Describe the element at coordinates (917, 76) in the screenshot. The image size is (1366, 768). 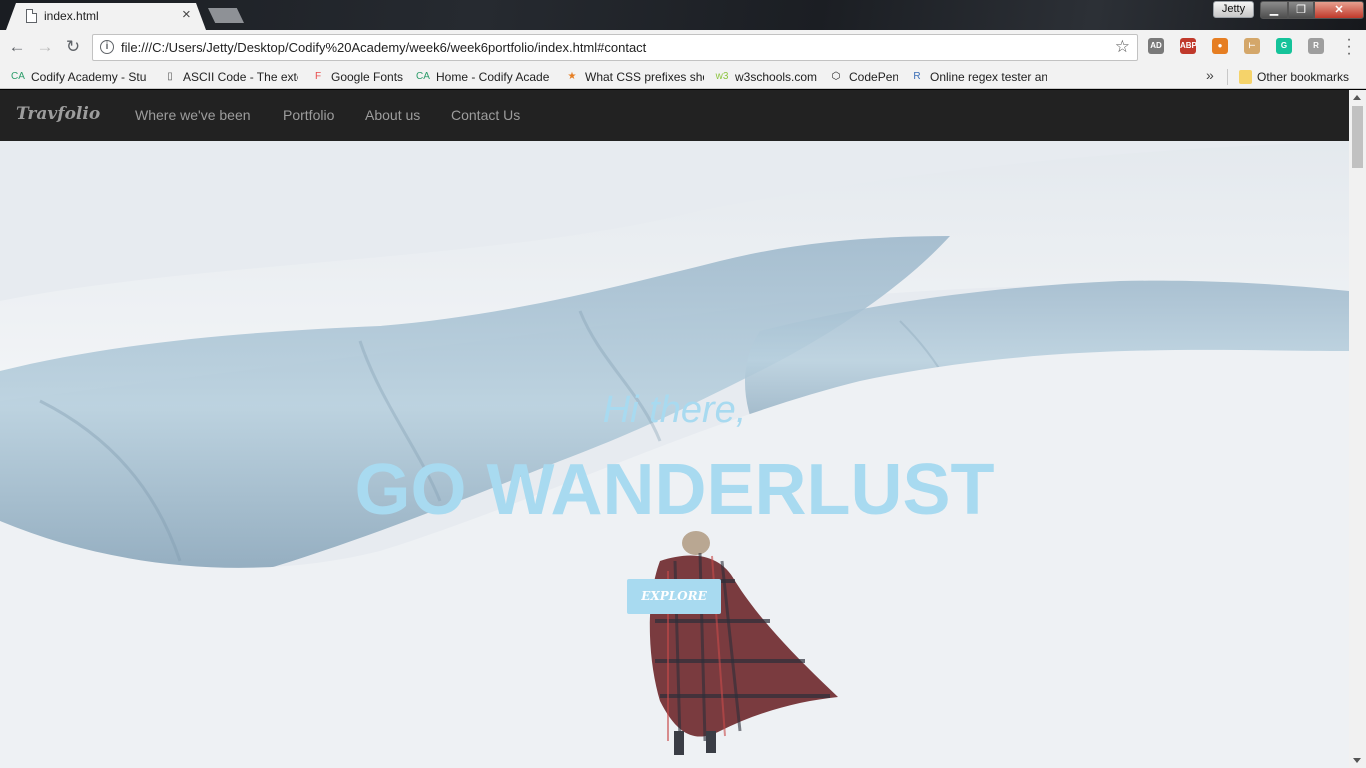
I see `bookmark-favicon-icon: R` at that location.